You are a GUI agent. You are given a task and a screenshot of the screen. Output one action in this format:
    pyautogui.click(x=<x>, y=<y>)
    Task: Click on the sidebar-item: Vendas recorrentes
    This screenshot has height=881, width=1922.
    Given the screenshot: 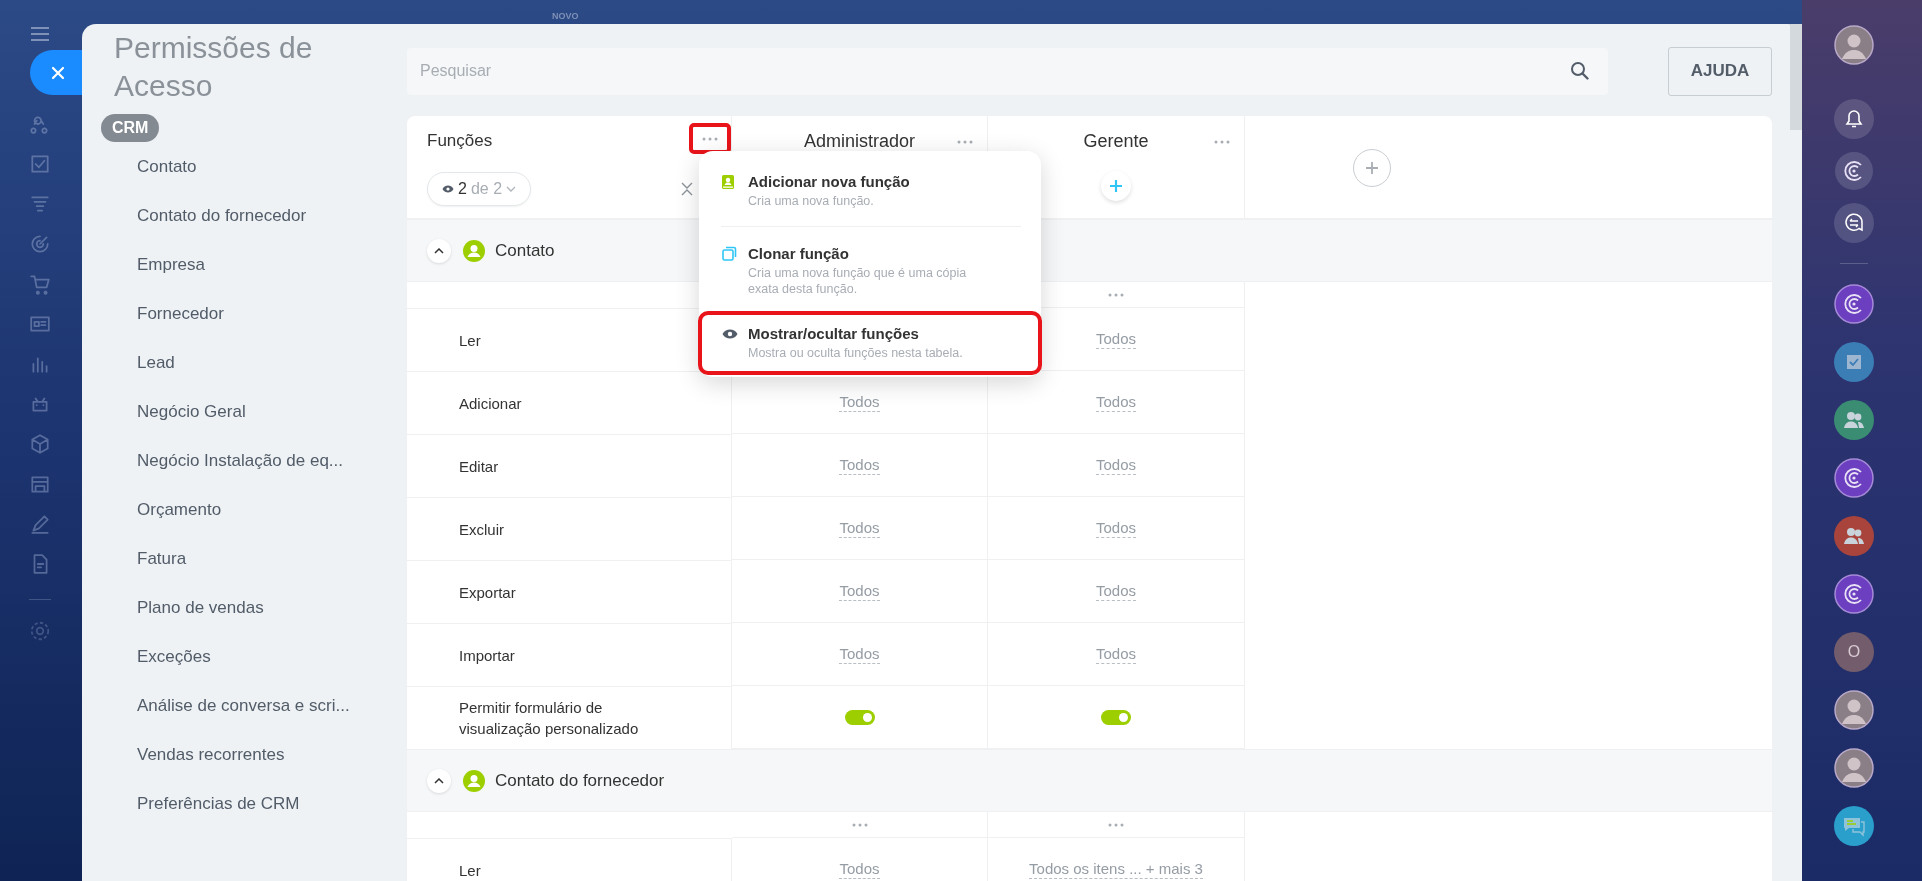 What is the action you would take?
    pyautogui.click(x=211, y=754)
    